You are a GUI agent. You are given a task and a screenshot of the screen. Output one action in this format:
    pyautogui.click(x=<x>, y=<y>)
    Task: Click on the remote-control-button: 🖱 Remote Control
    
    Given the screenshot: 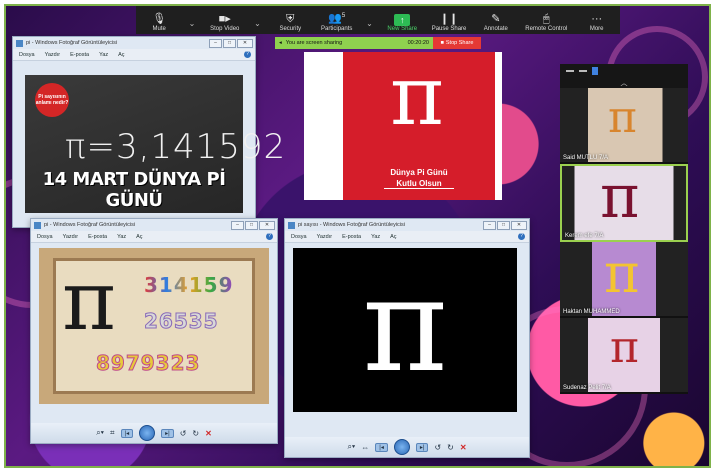 What is the action you would take?
    pyautogui.click(x=546, y=23)
    